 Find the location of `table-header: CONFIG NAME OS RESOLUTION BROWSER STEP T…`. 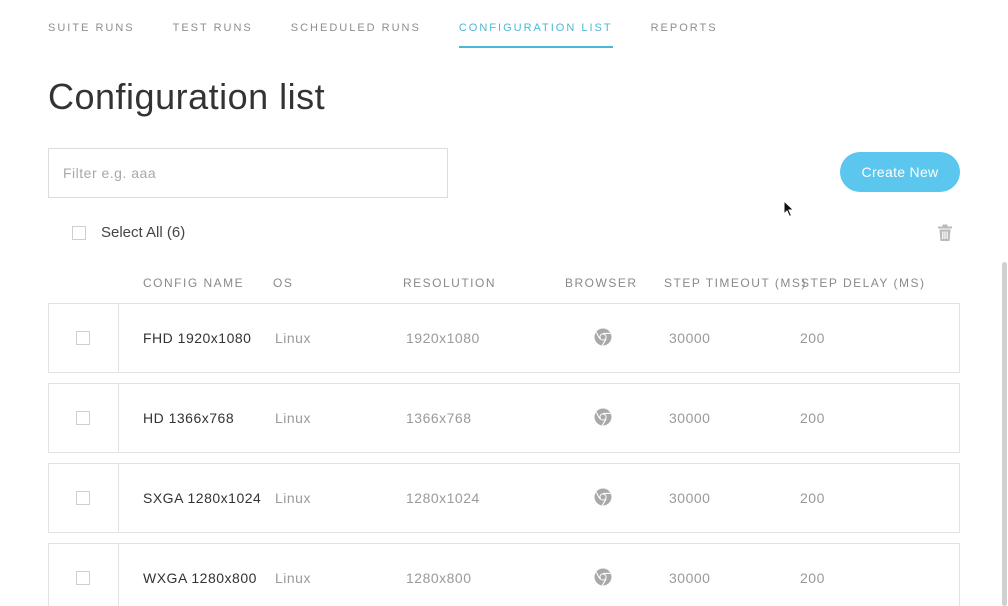

table-header: CONFIG NAME OS RESOLUTION BROWSER STEP T… is located at coordinates (504, 284).